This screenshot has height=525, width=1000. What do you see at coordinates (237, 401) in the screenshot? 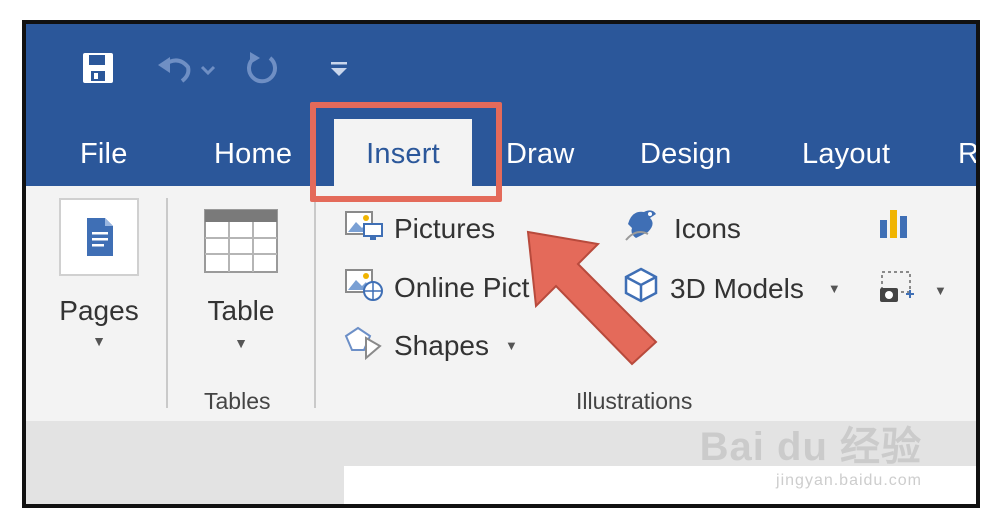
I see `tables-group-label: Tables` at bounding box center [237, 401].